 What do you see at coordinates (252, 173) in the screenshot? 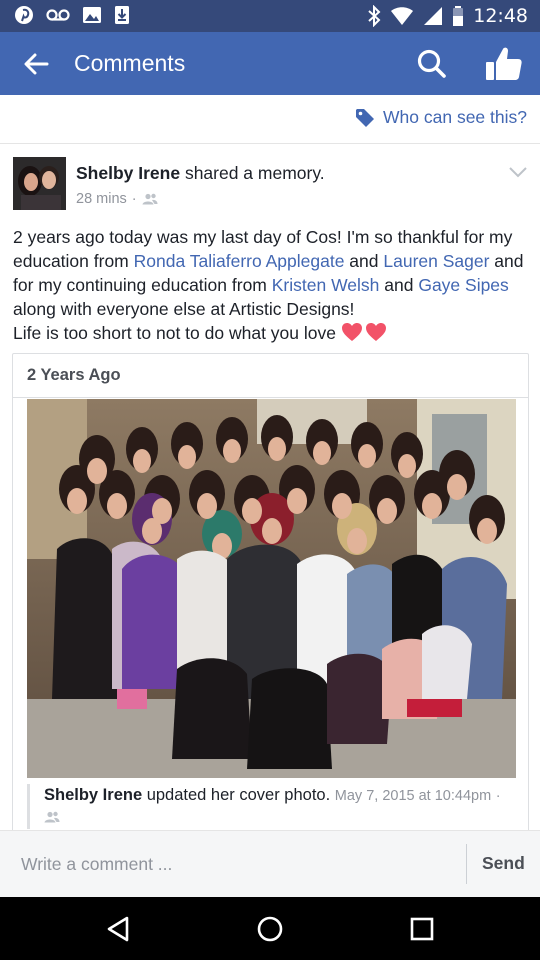
I see `post-action: shared a memory.` at bounding box center [252, 173].